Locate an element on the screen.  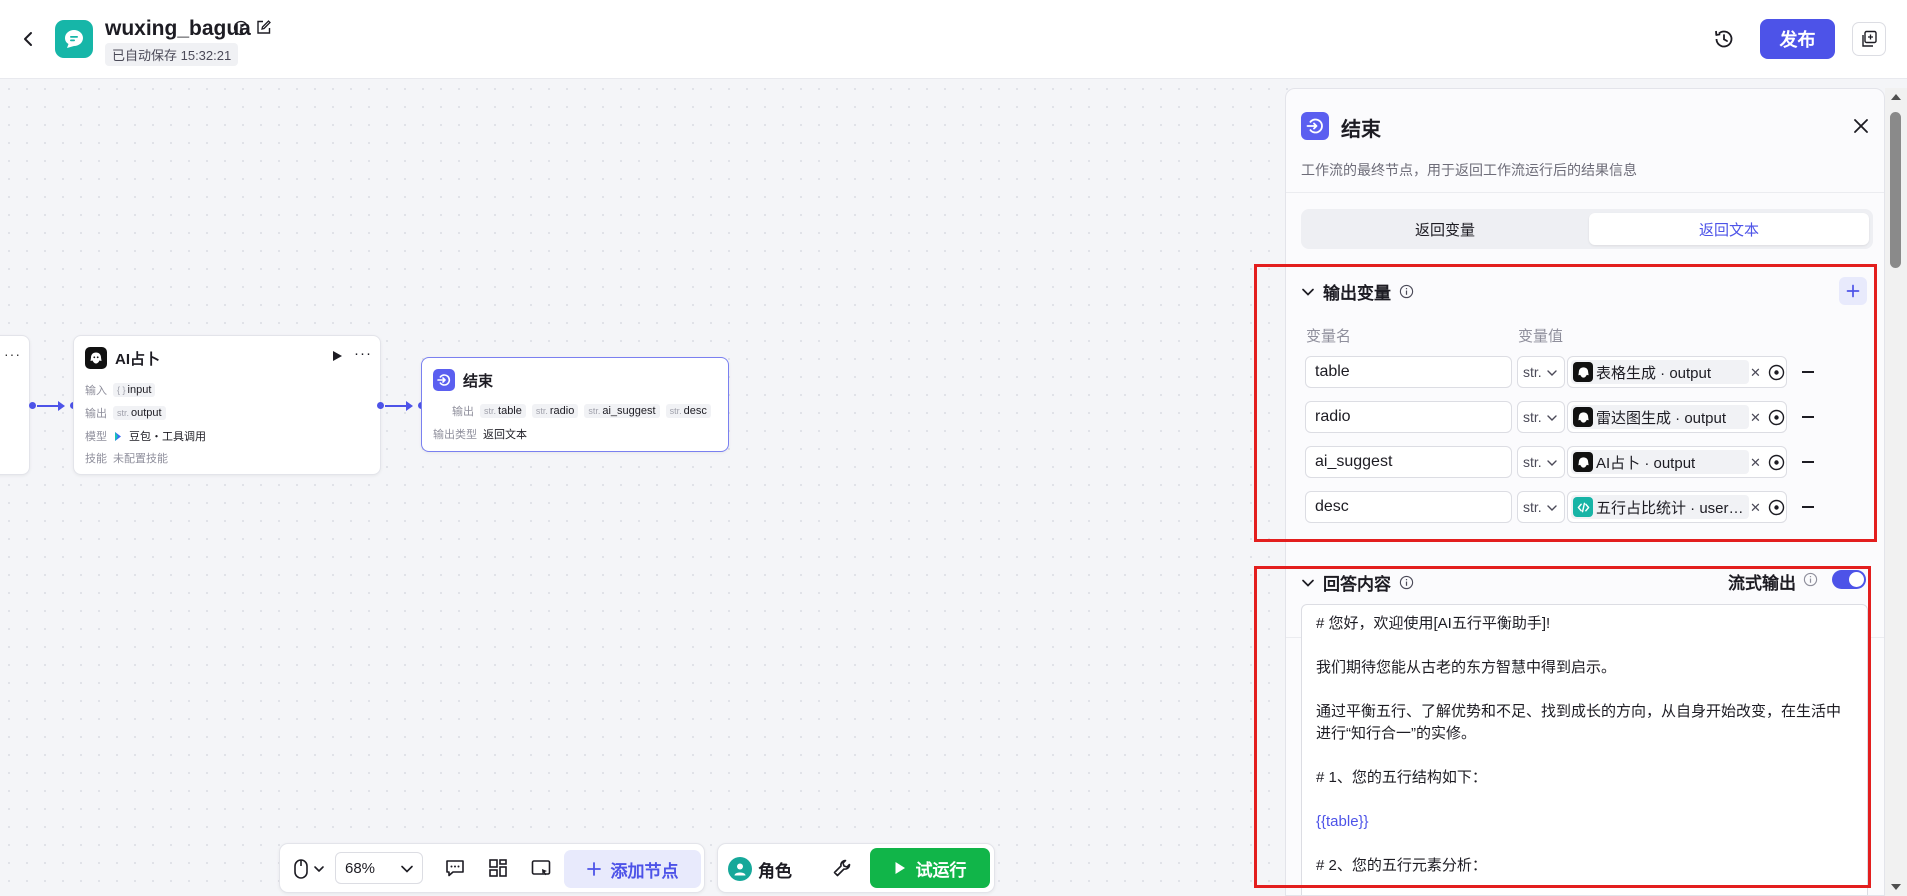
variable-value-select: 表格生成 · output ✕ is located at coordinates (1677, 372).